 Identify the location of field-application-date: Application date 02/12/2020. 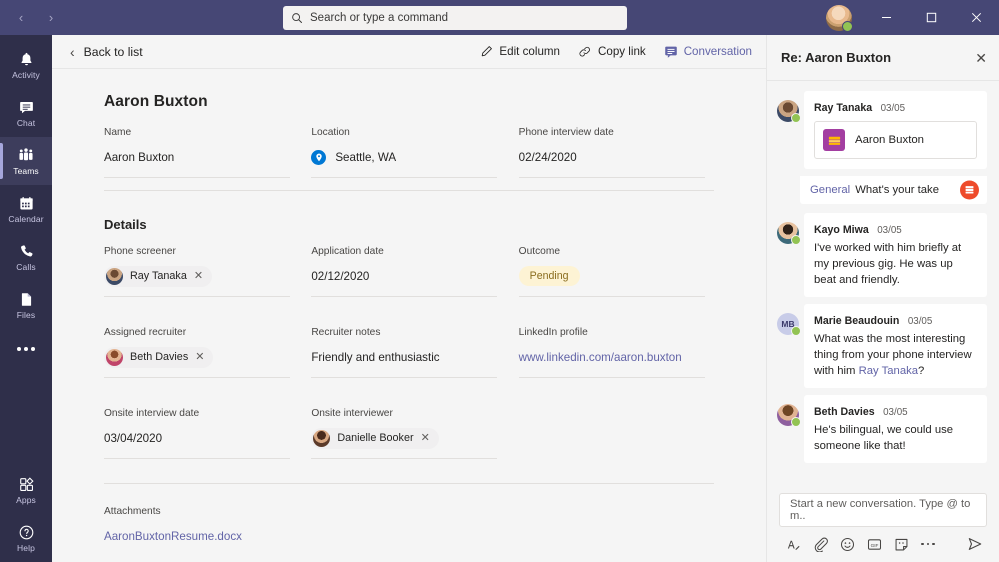
(414, 271).